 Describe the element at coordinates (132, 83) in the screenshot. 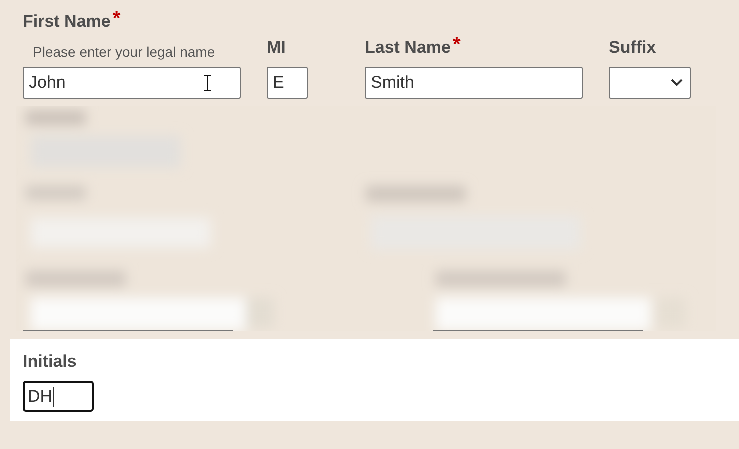

I see `input-field: John` at that location.